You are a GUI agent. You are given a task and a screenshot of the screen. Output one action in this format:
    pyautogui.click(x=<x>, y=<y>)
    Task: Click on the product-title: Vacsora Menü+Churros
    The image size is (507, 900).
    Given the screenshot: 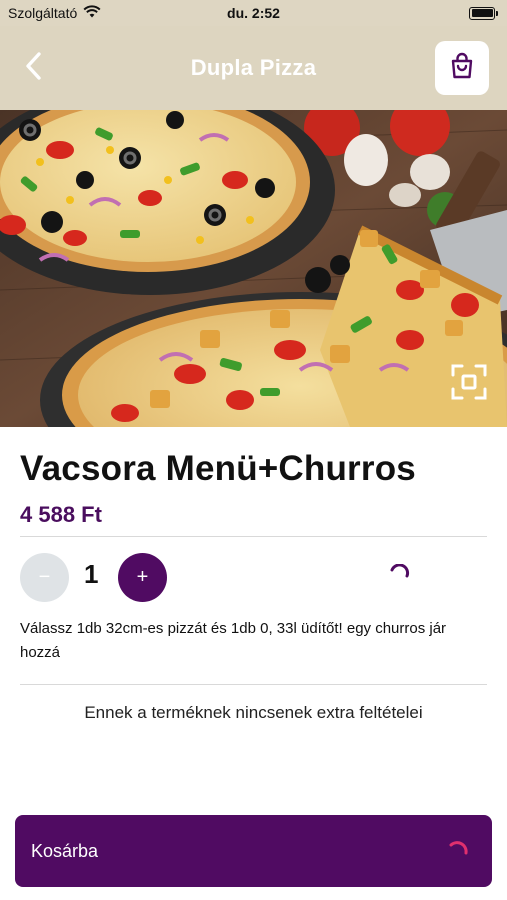 What is the action you would take?
    pyautogui.click(x=218, y=468)
    